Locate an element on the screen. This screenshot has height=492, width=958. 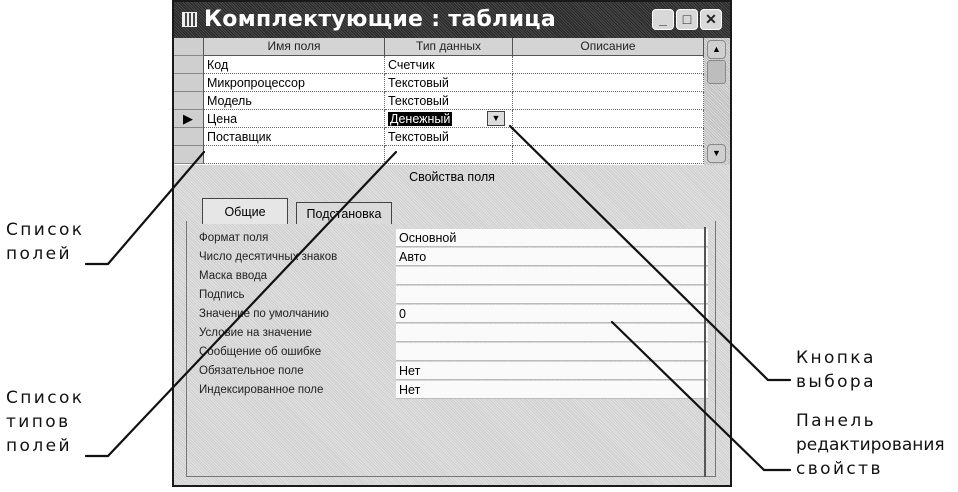
grid-corner is located at coordinates (189, 47).